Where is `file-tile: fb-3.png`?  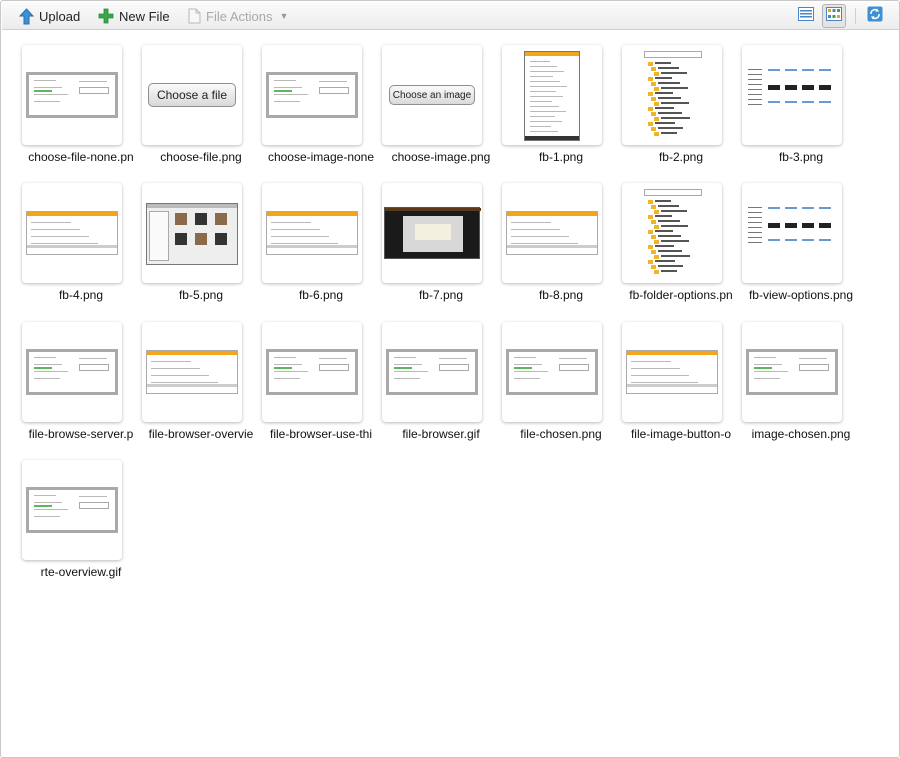
file-tile: fb-3.png is located at coordinates (801, 110).